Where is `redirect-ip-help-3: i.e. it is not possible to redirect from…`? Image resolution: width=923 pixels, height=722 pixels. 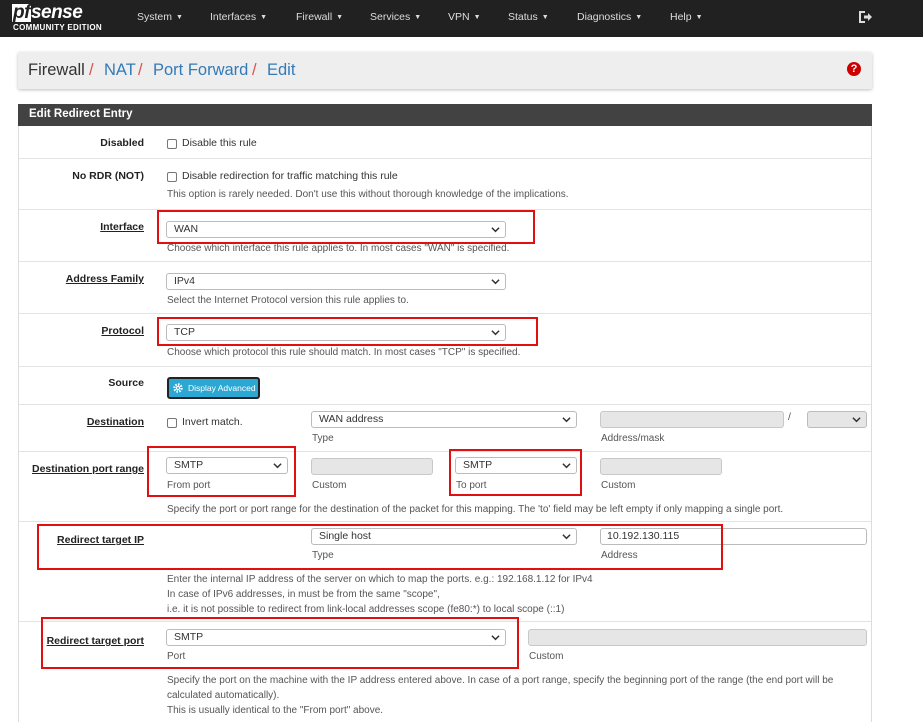
redirect-ip-help-3: i.e. it is not possible to redirect from… is located at coordinates (366, 609).